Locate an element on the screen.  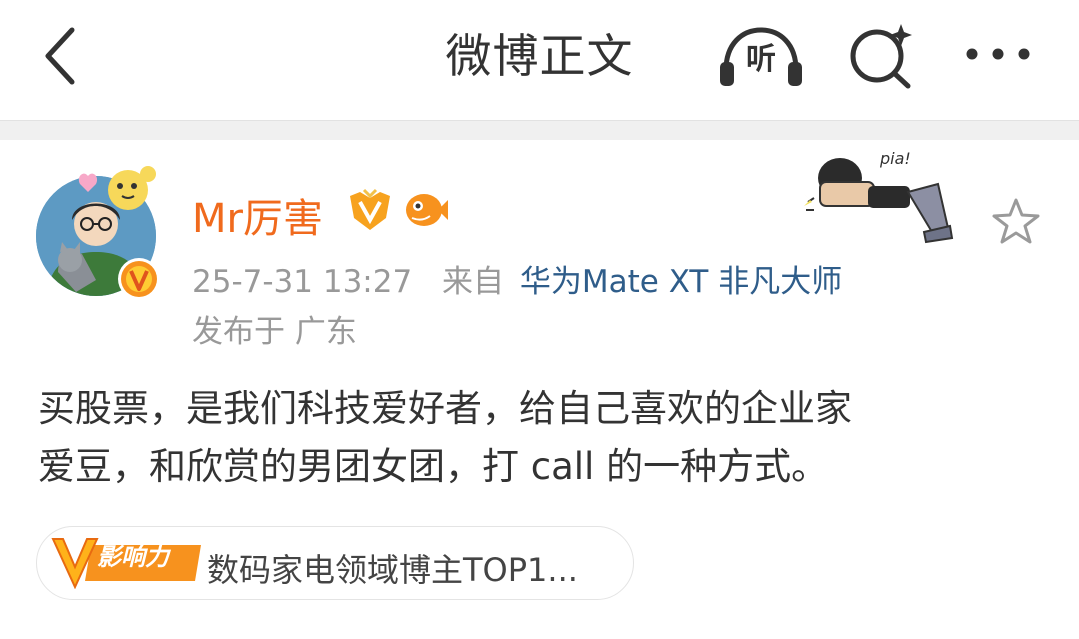
back-button is located at coordinates (60, 56).